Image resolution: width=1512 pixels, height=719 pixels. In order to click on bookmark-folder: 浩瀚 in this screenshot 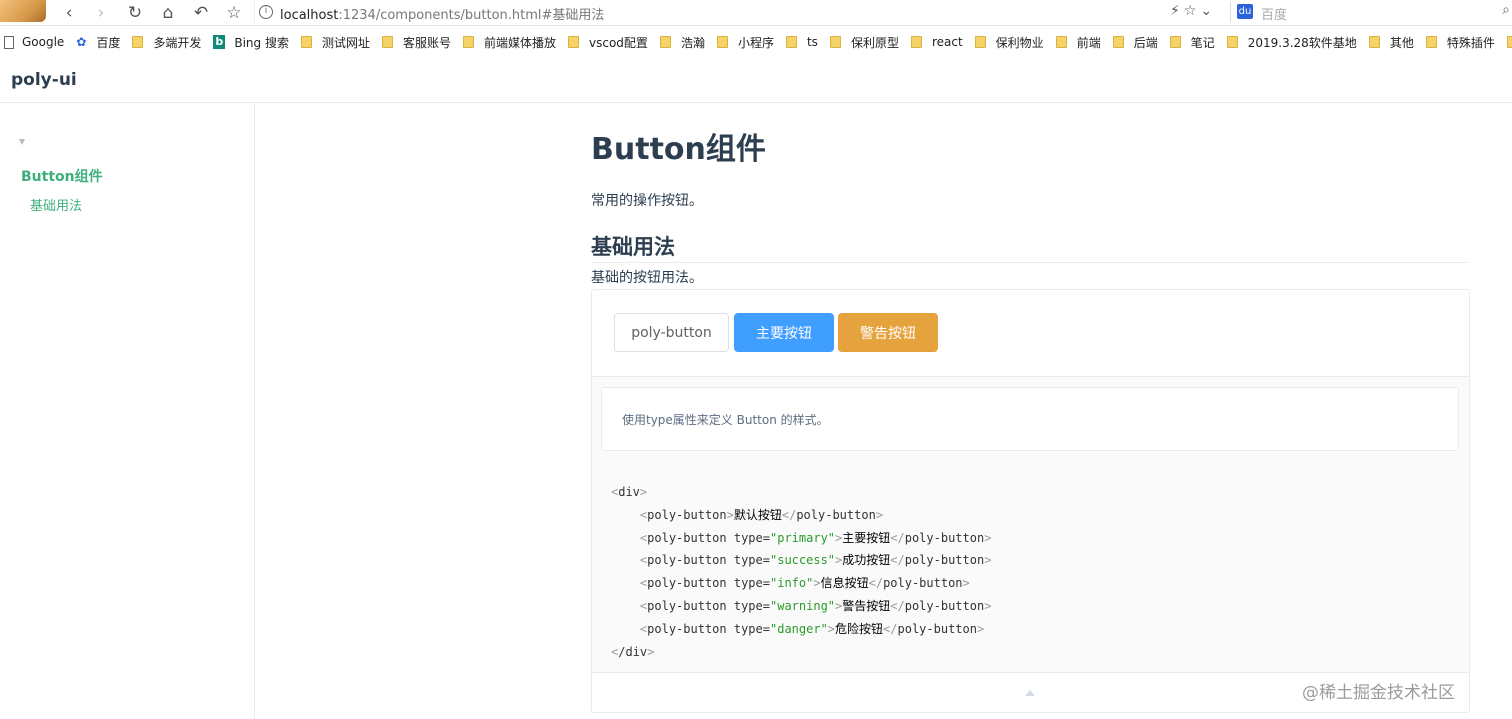, I will do `click(682, 42)`.